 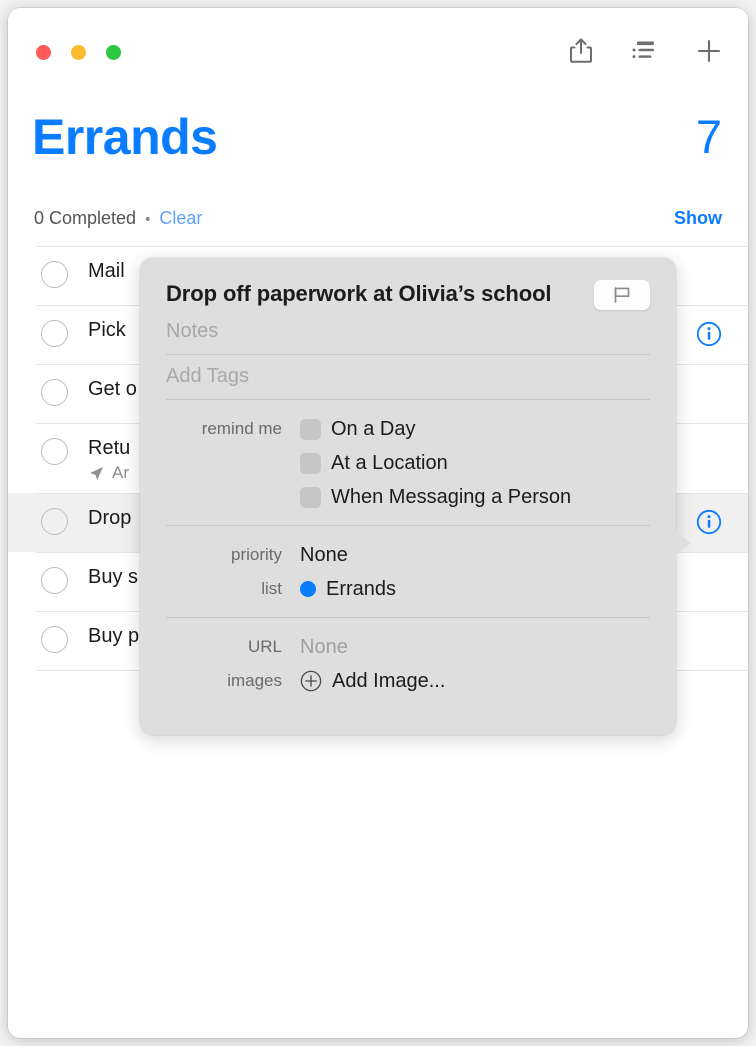 What do you see at coordinates (408, 377) in the screenshot?
I see `tags-field: Add Tags` at bounding box center [408, 377].